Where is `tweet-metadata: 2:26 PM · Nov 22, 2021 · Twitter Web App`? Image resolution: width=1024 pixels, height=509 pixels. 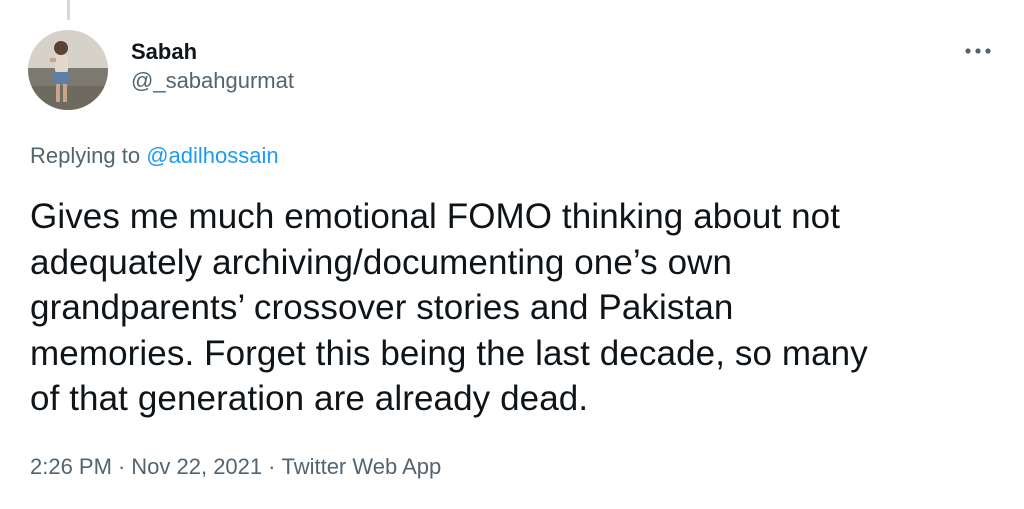 tweet-metadata: 2:26 PM · Nov 22, 2021 · Twitter Web App is located at coordinates (235, 467).